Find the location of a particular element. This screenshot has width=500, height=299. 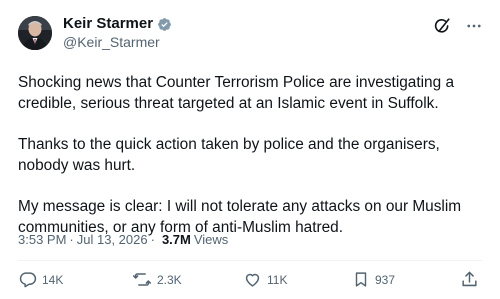

display-name: Keir Starmer is located at coordinates (108, 24).